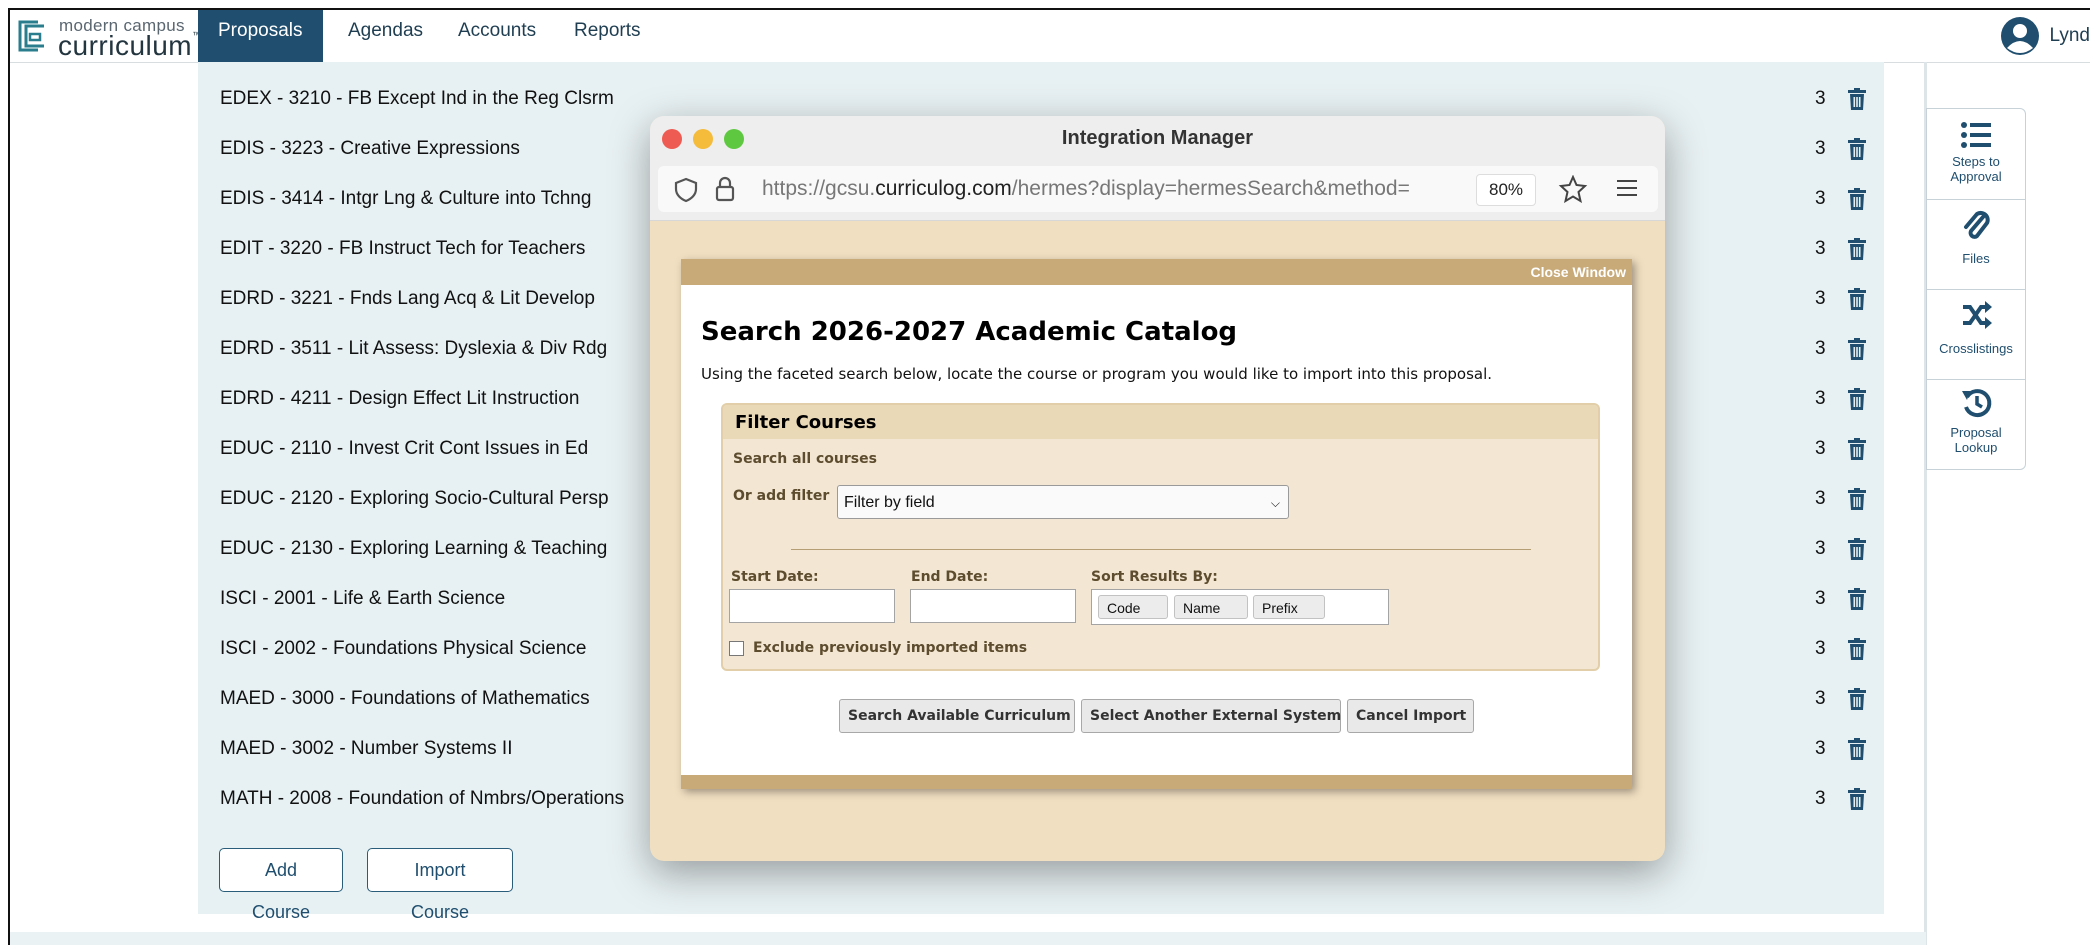 The width and height of the screenshot is (2090, 945). What do you see at coordinates (607, 36) in the screenshot?
I see `nav-tab-reports: Reports` at bounding box center [607, 36].